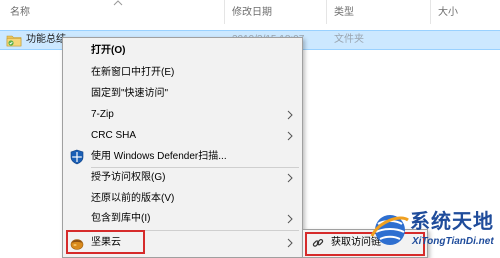 The image size is (500, 258). What do you see at coordinates (118, 3) in the screenshot?
I see `sort-up-icon` at bounding box center [118, 3].